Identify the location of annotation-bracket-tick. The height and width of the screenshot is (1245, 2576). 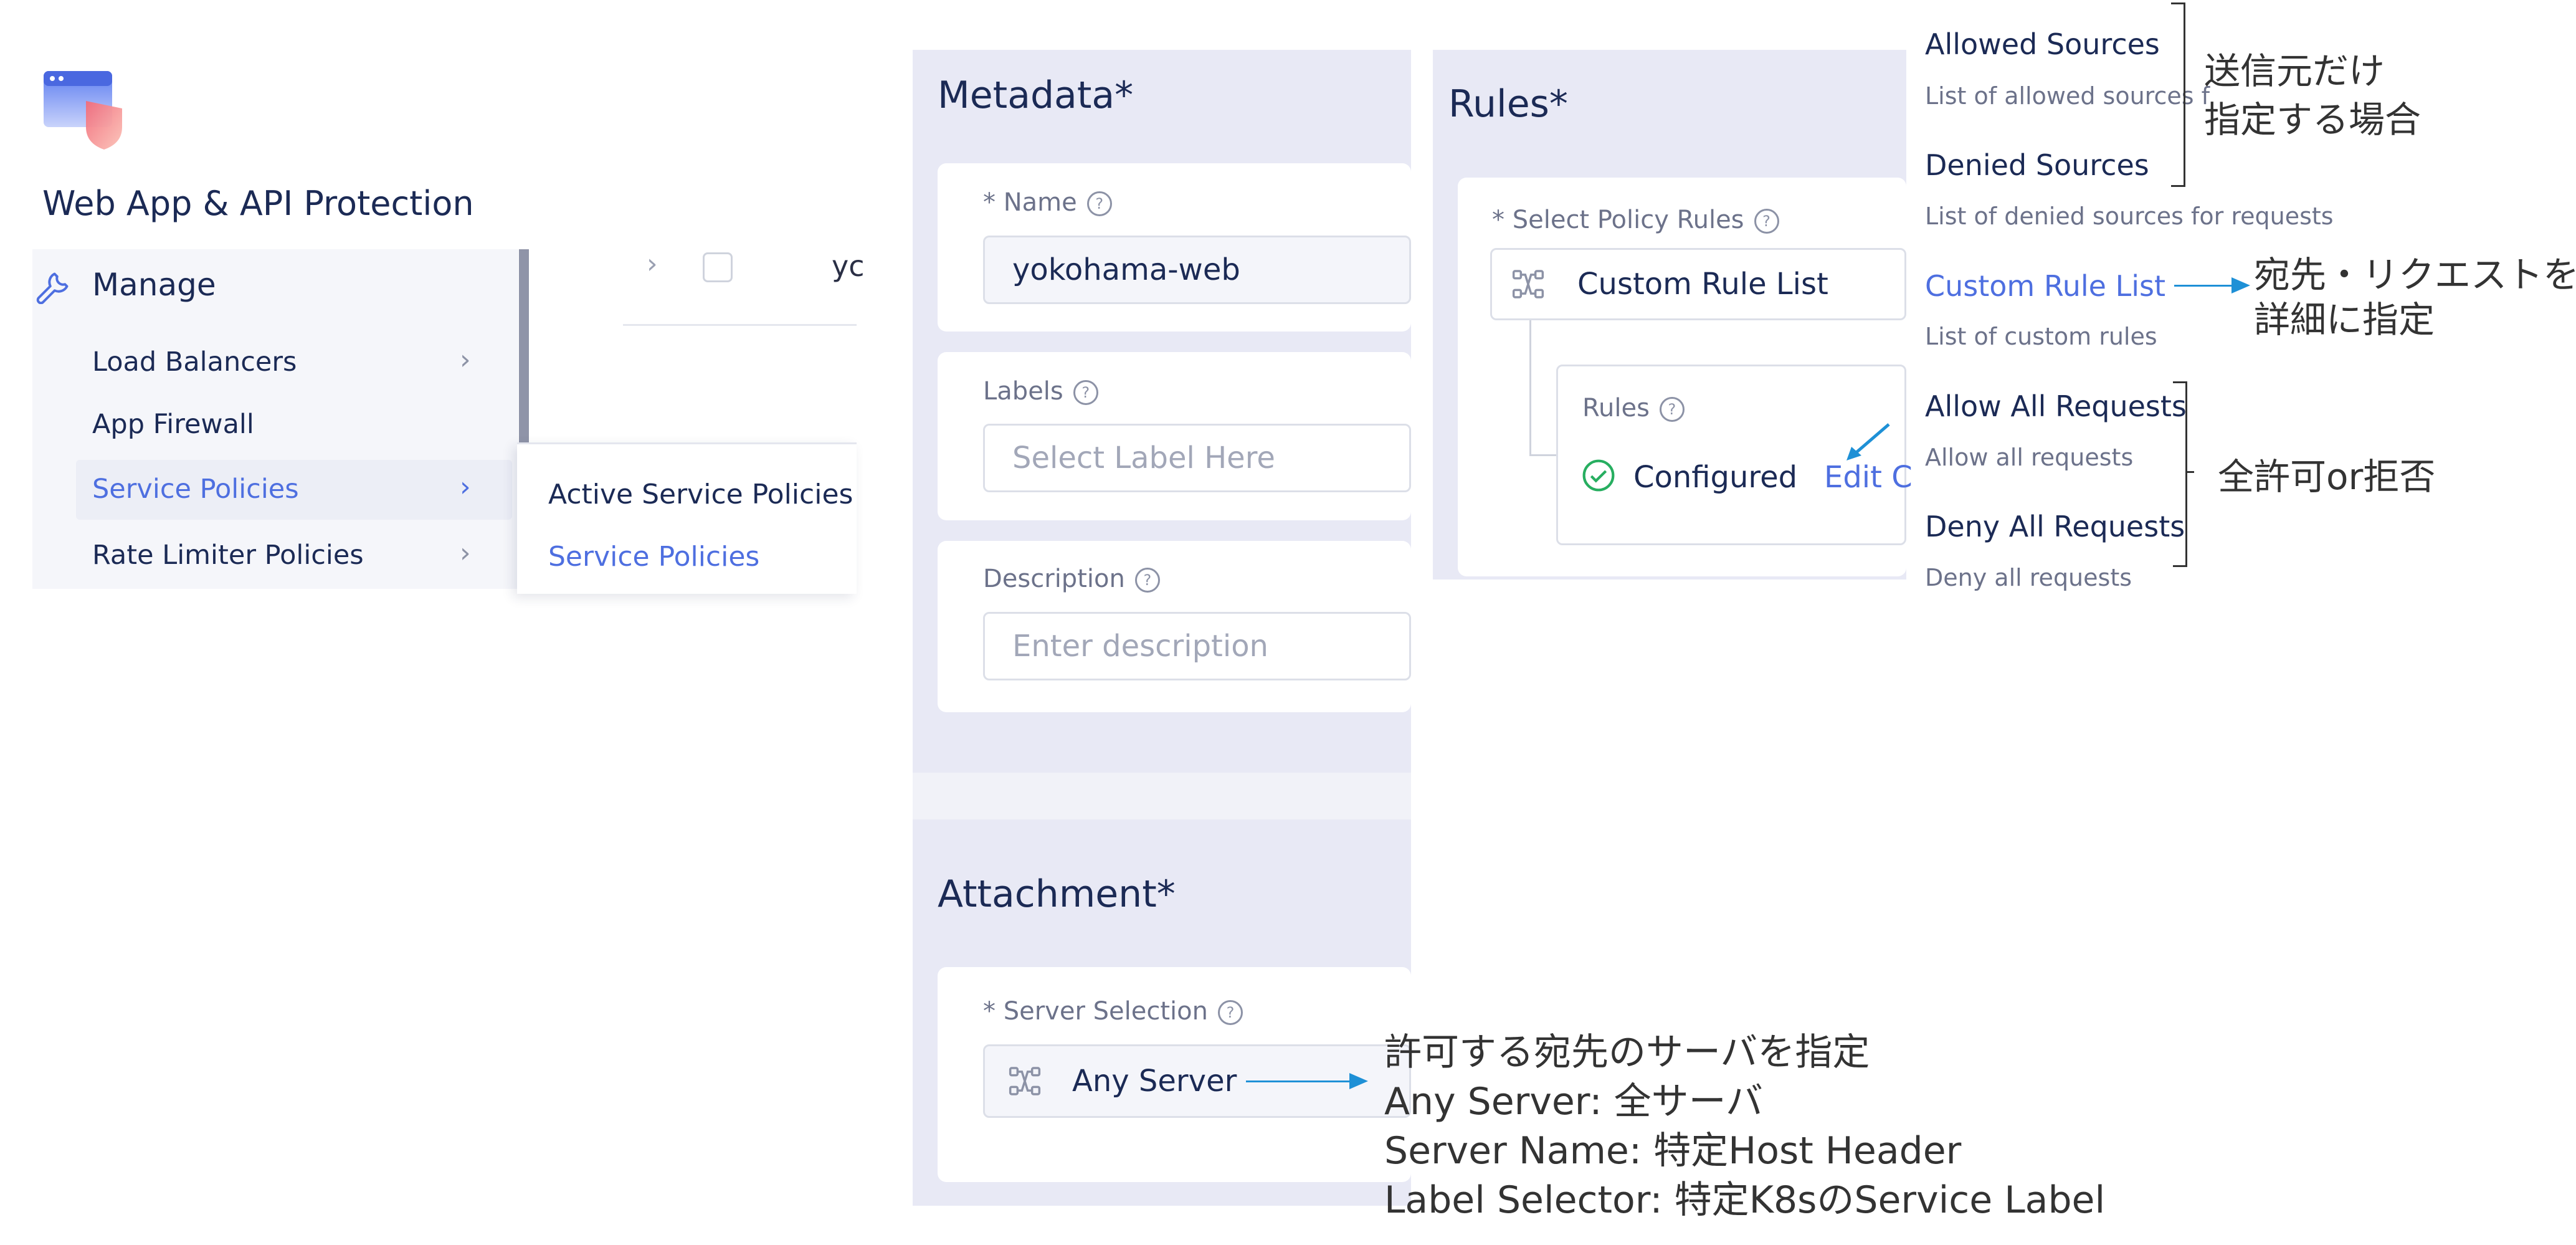
(2189, 472).